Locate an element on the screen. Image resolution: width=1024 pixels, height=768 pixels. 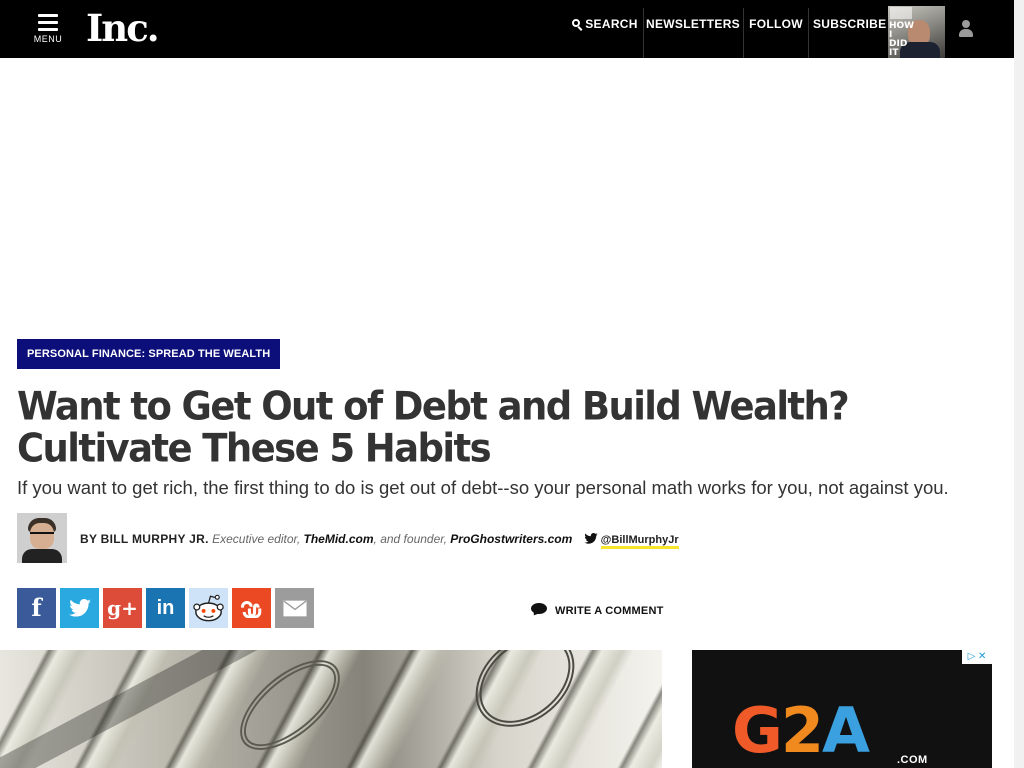
ad-logo-domain: .COM is located at coordinates (912, 760).